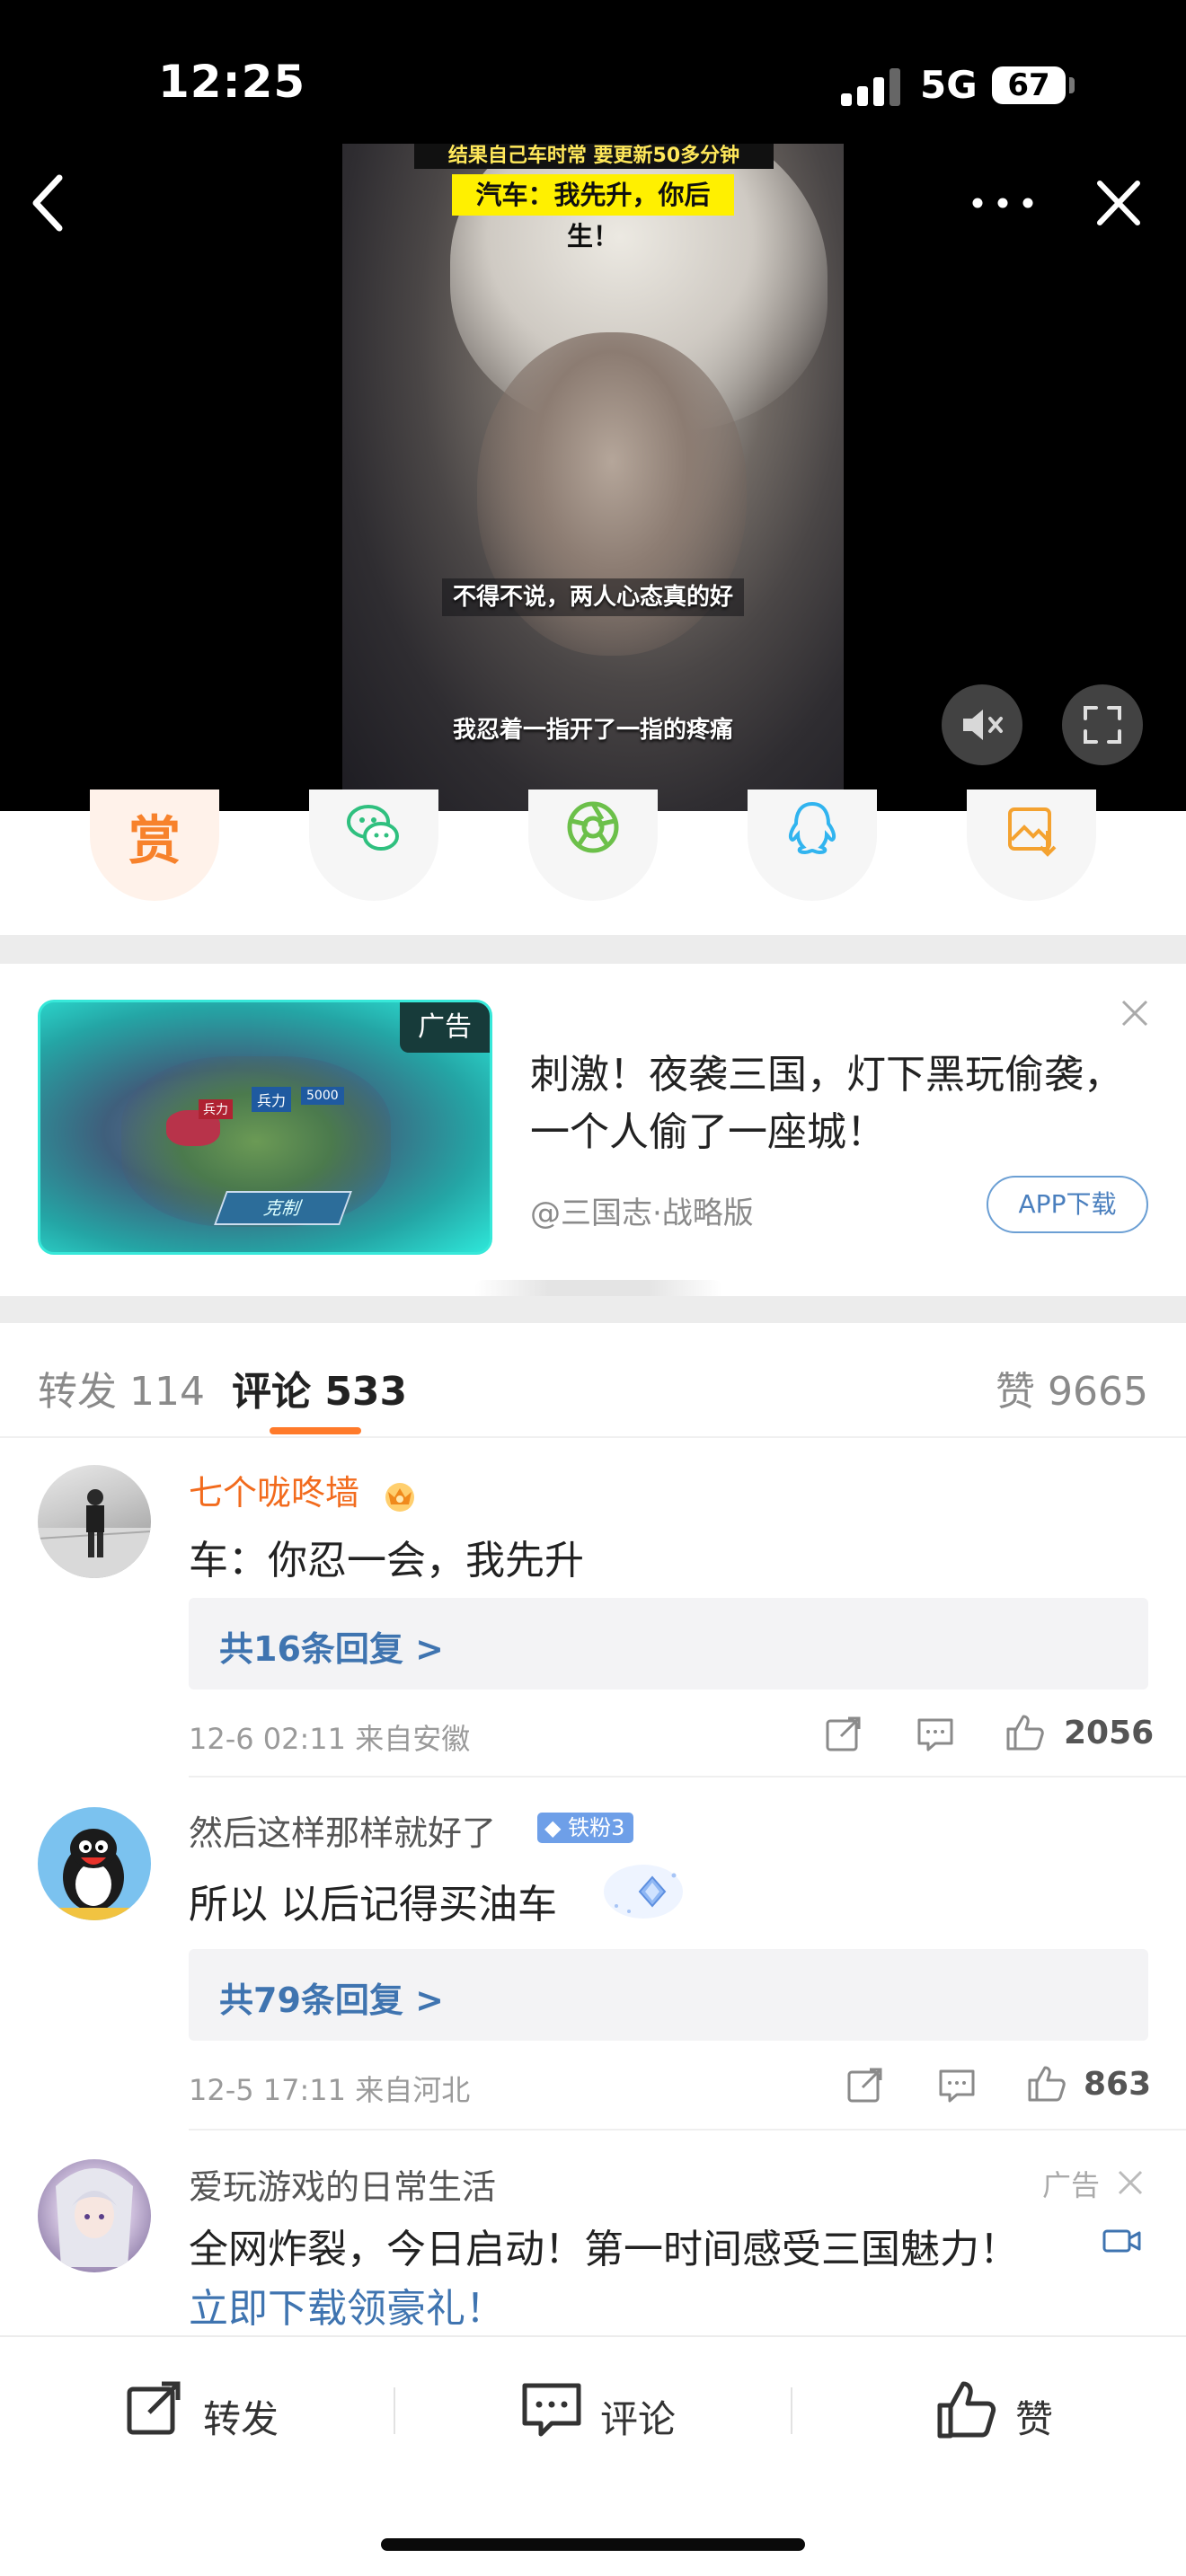  What do you see at coordinates (604, 2249) in the screenshot?
I see `ad-comment-text: 全网炸裂，今日启动！第一时间感受三国魅力！` at bounding box center [604, 2249].